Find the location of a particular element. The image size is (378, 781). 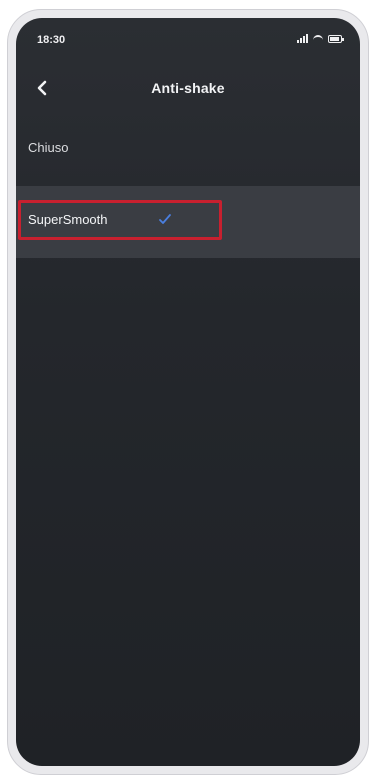

page-title: Anti-shake is located at coordinates (188, 88).